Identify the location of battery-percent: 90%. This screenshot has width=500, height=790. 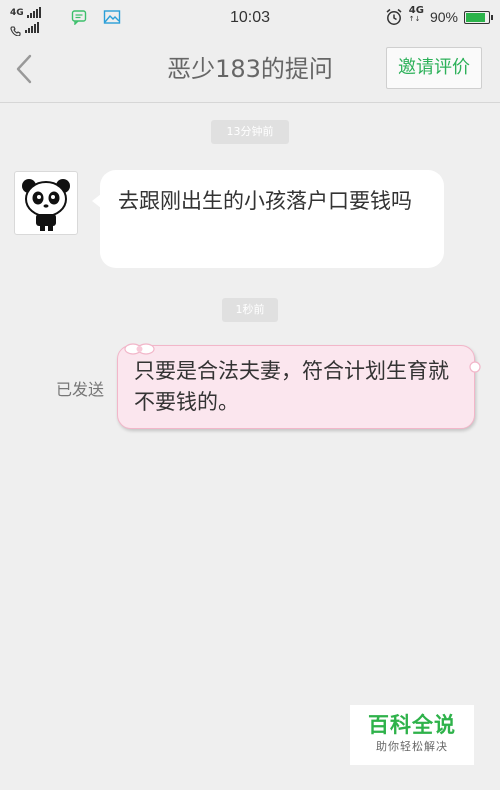
(443, 17).